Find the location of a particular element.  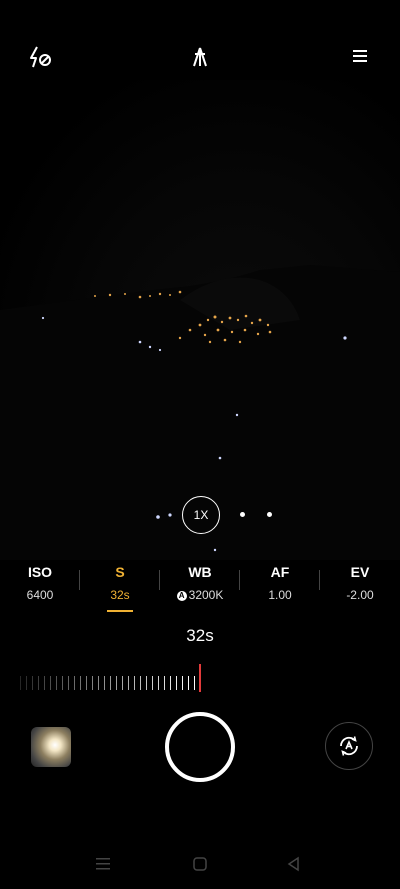

shutter-speed-slider is located at coordinates (210, 676).